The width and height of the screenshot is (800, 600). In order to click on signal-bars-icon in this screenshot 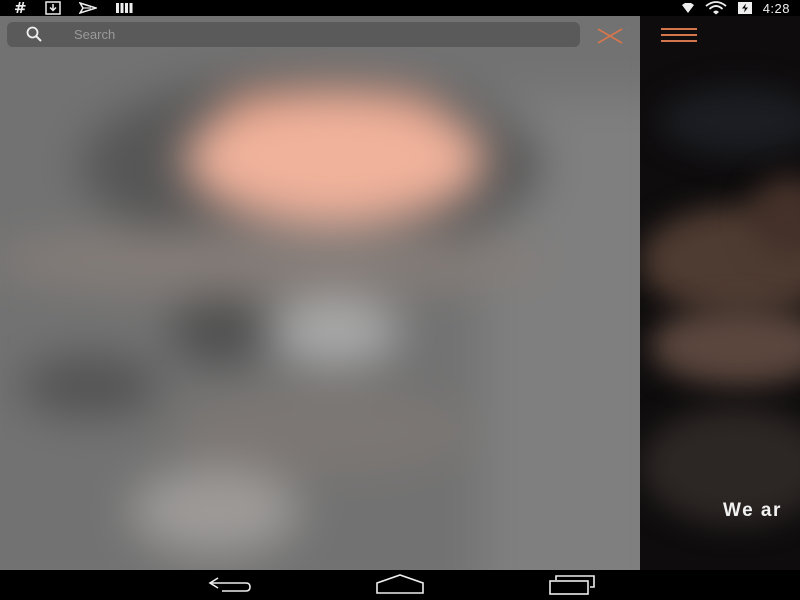, I will do `click(124, 8)`.